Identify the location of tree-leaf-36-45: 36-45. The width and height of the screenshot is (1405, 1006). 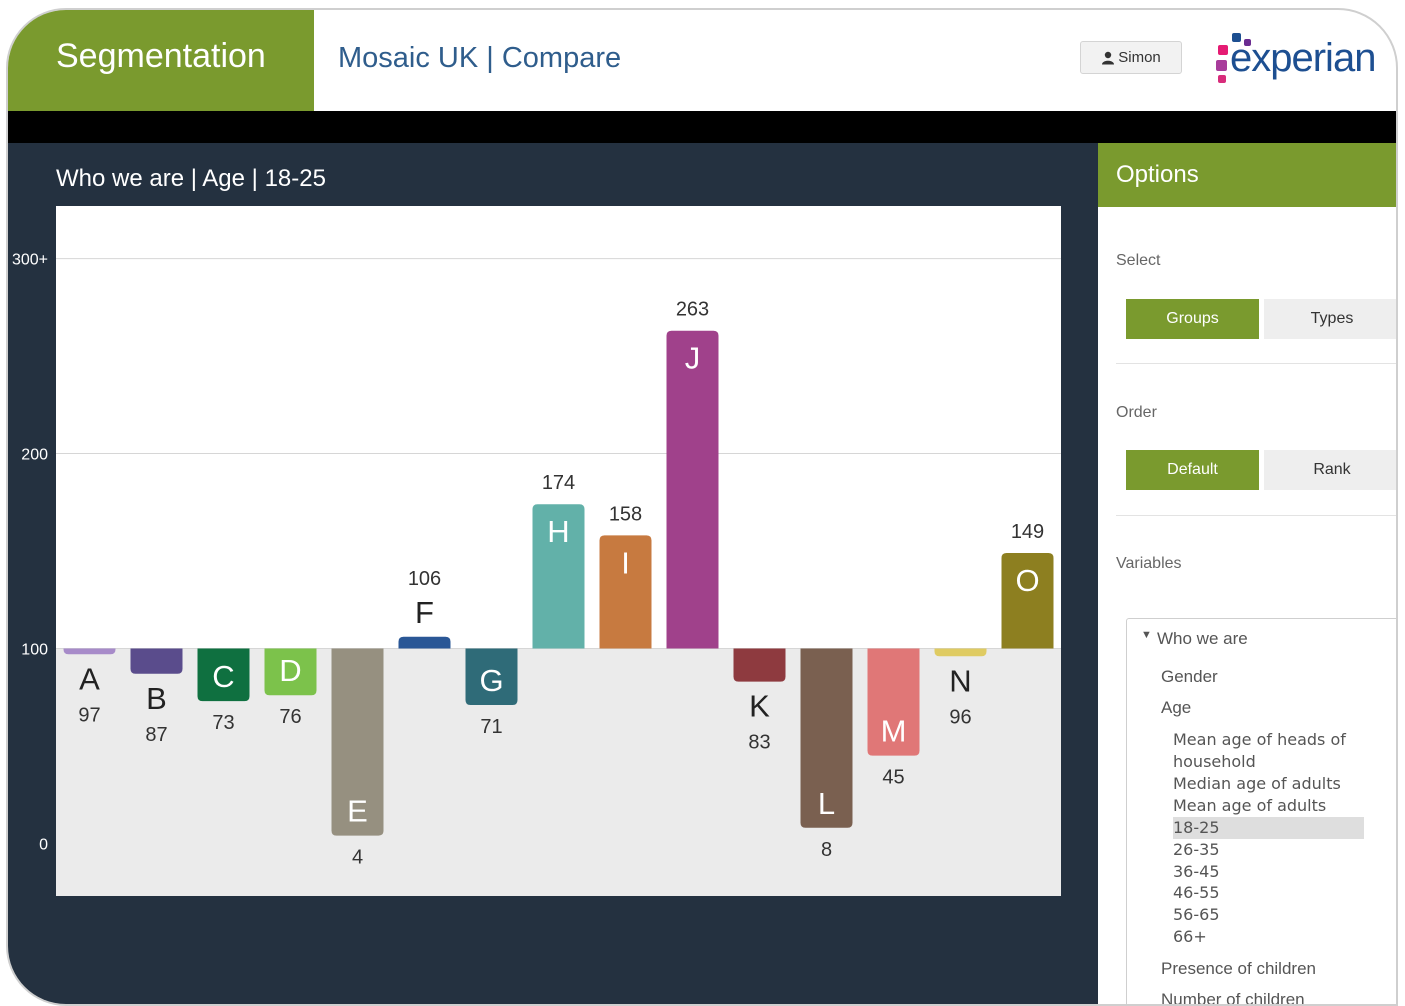
(1196, 871).